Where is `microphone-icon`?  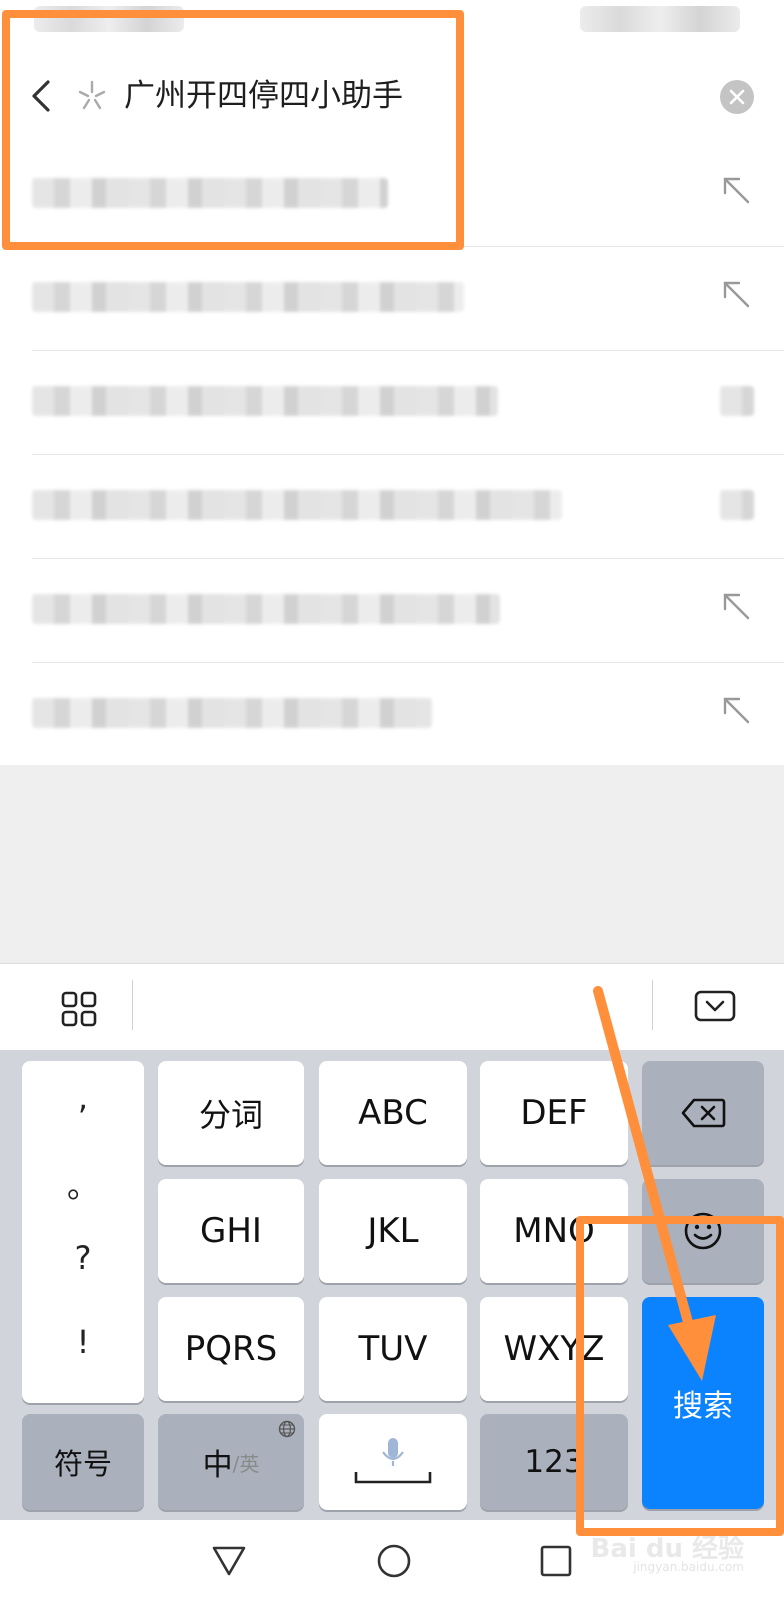
microphone-icon is located at coordinates (393, 1461).